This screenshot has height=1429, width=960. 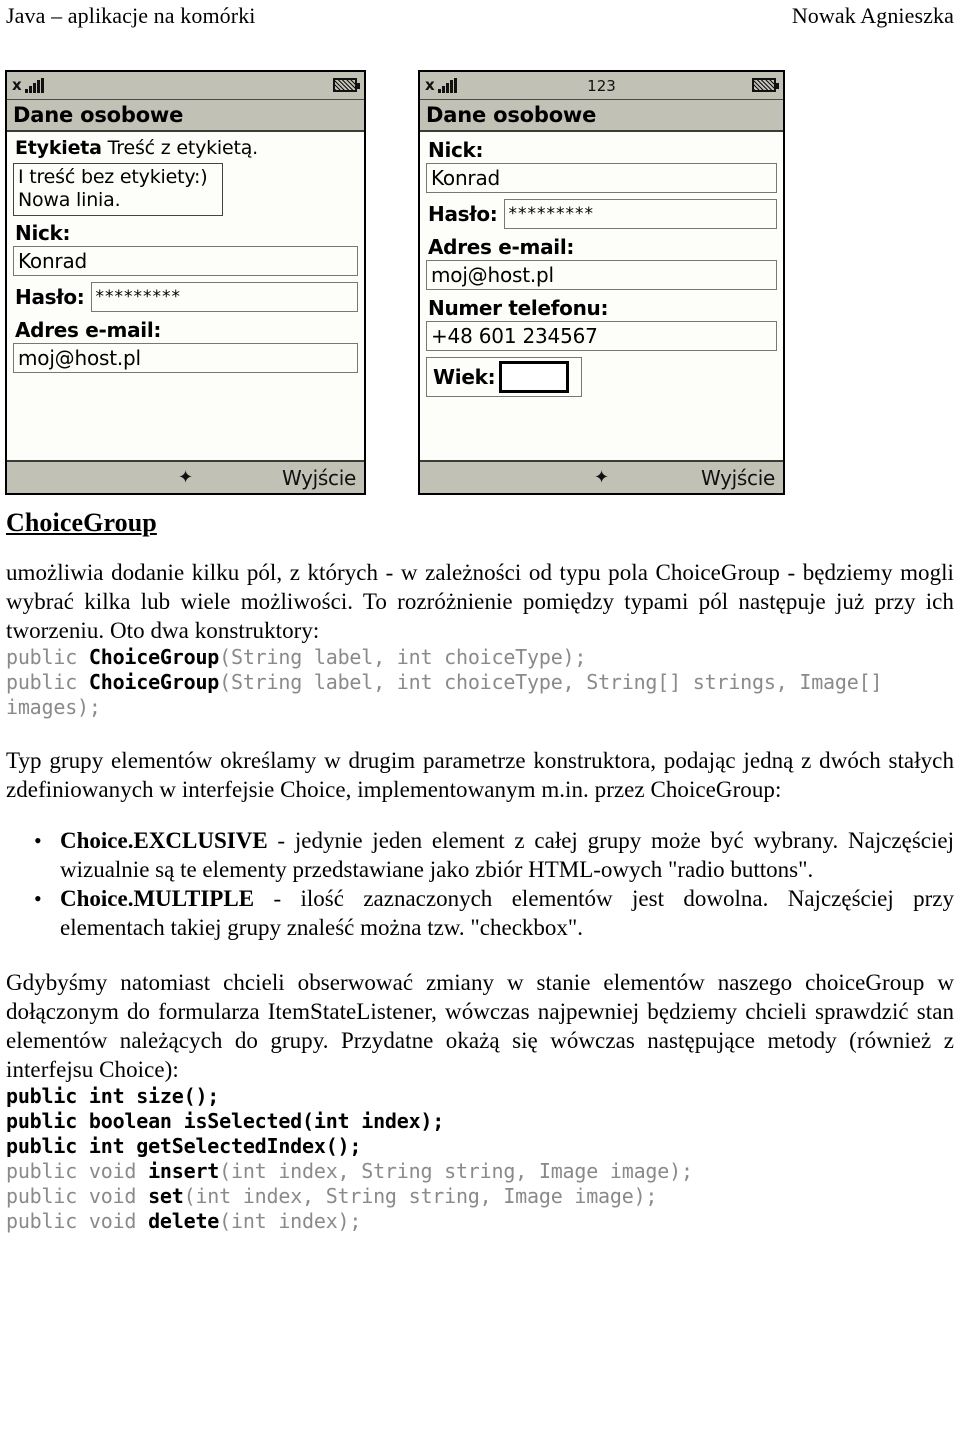 What do you see at coordinates (456, 1171) in the screenshot?
I see `code-method-insert-post: (int index, String string, Image image);` at bounding box center [456, 1171].